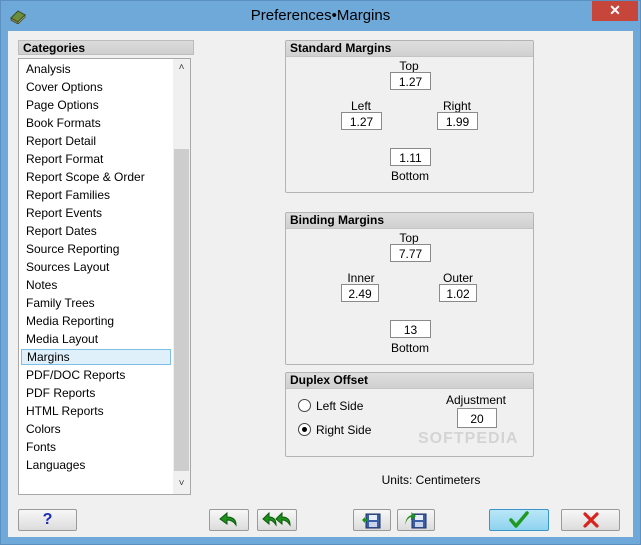 The height and width of the screenshot is (545, 641). I want to click on save-as-floppy-icon, so click(416, 520).